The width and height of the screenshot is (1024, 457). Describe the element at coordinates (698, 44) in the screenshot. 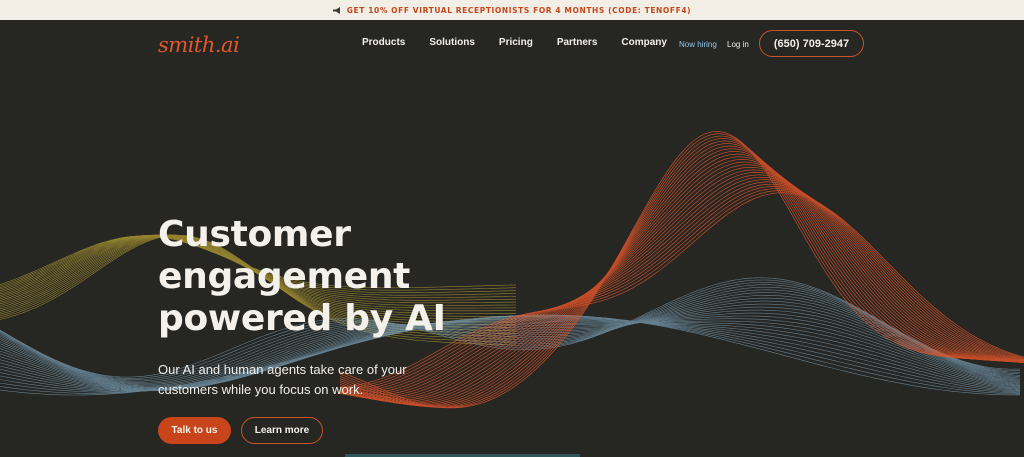

I see `now-hiring-link: Now hiring` at that location.